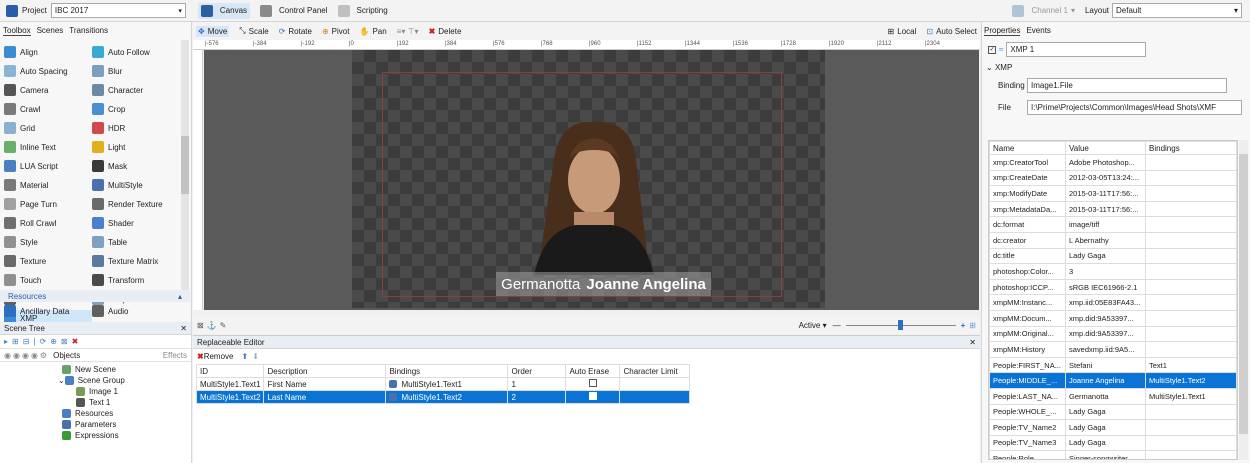 This screenshot has width=1250, height=463. Describe the element at coordinates (1116, 64) in the screenshot. I see `xmp-section-header: ⌄ XMP` at that location.